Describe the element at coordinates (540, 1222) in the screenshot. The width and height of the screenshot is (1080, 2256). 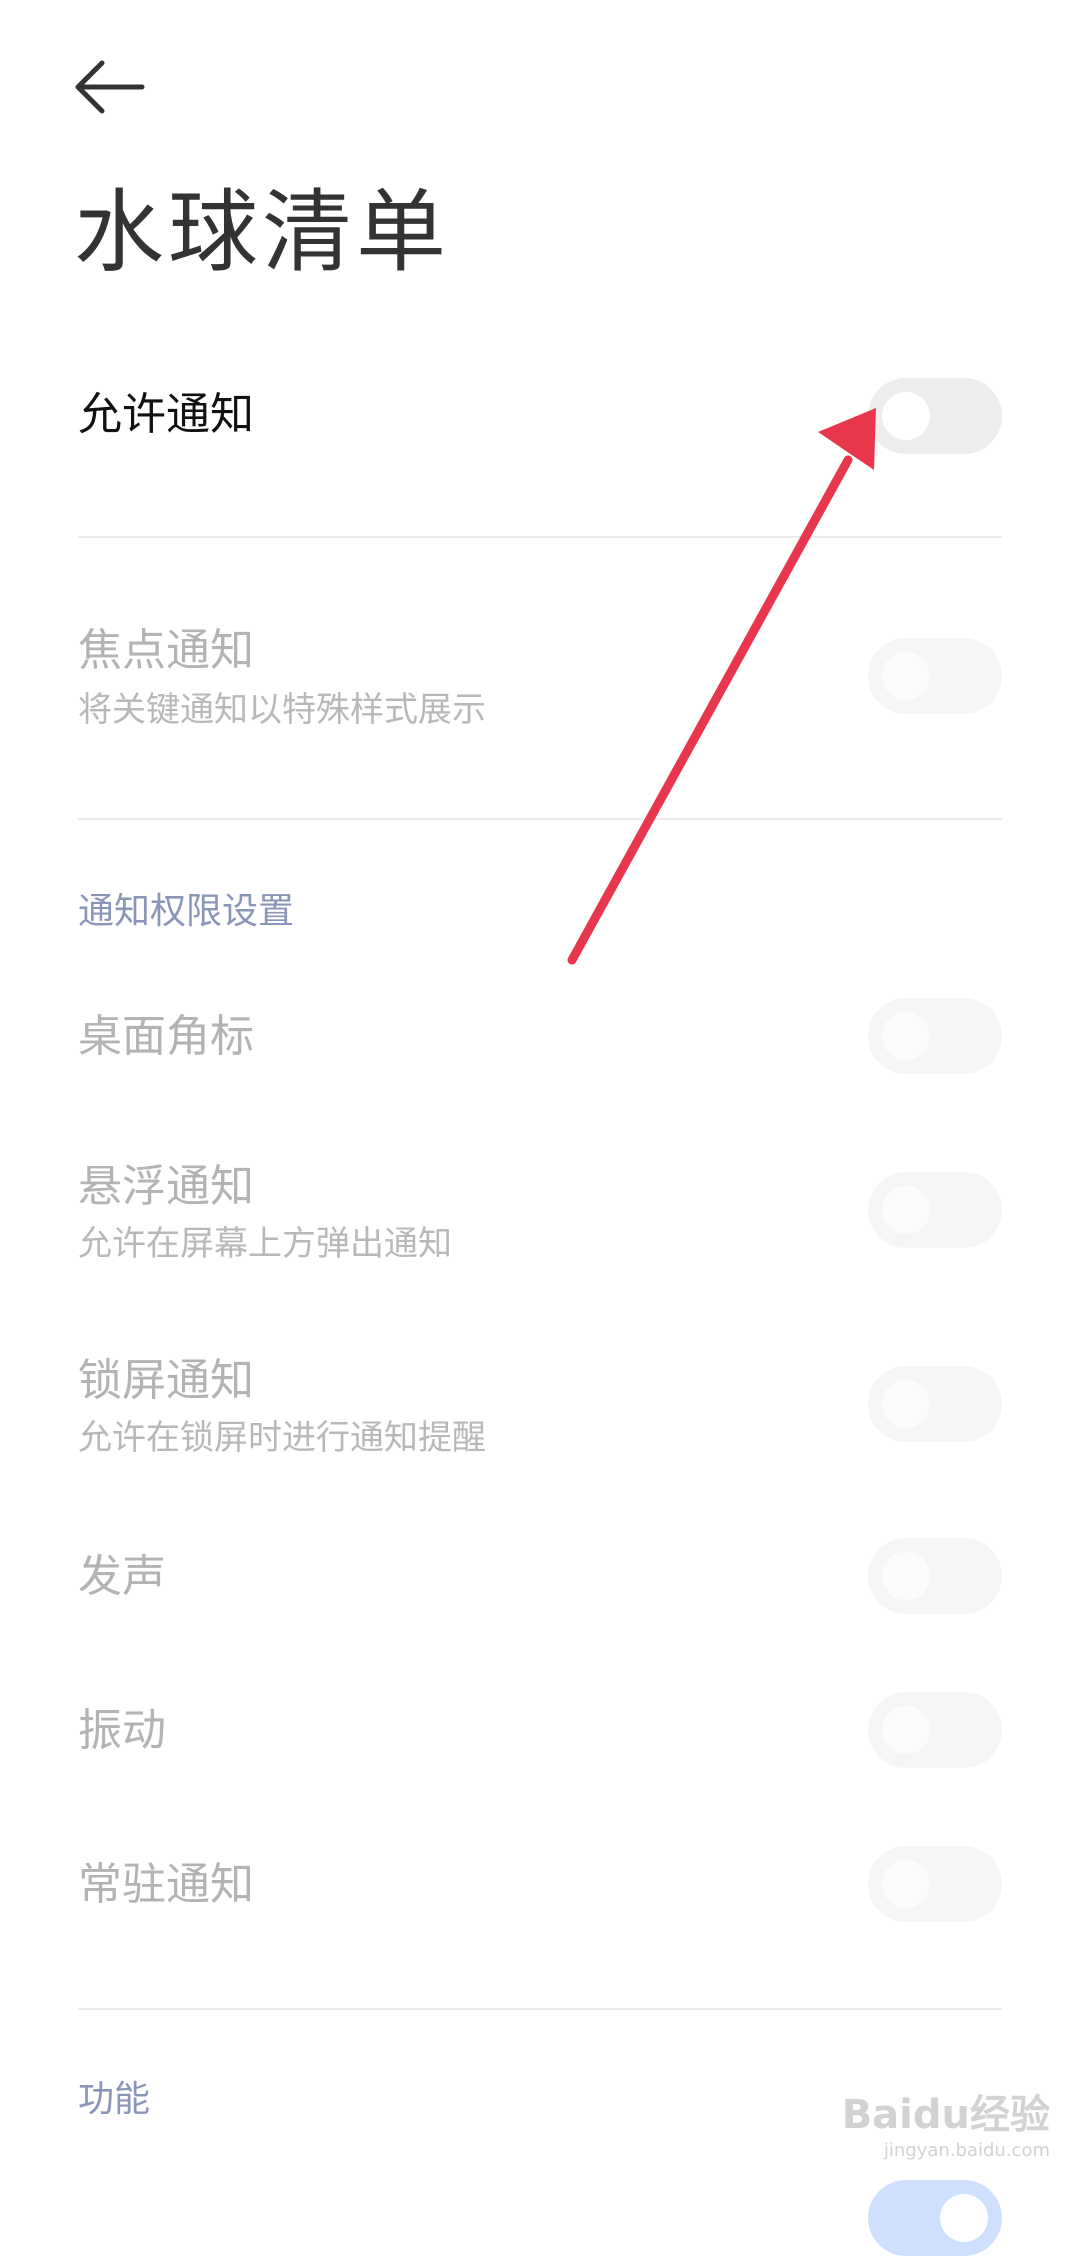
I see `permission-row-floating: 悬浮通知 允许在屏幕上方弹出通知` at that location.